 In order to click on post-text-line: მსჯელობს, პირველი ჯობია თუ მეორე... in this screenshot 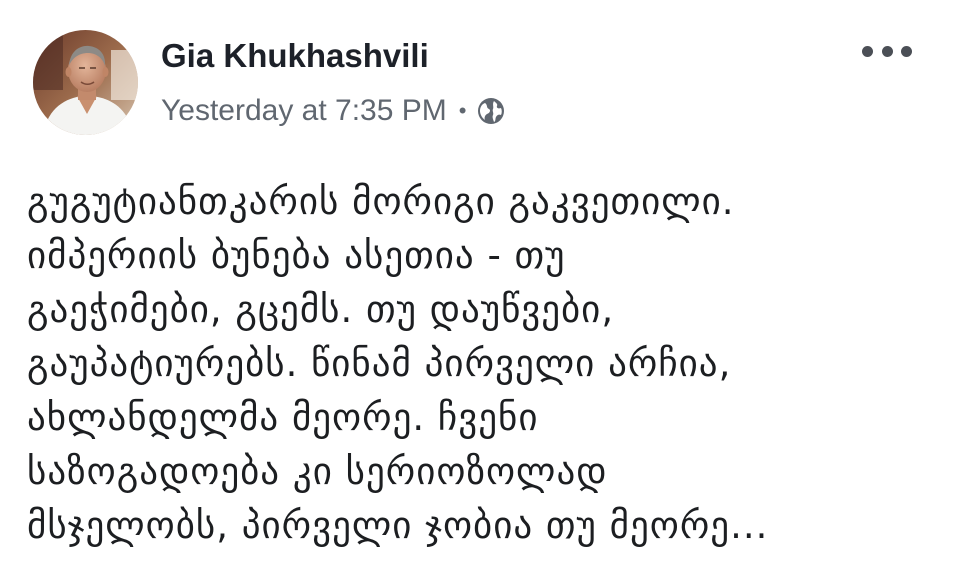, I will do `click(398, 525)`.